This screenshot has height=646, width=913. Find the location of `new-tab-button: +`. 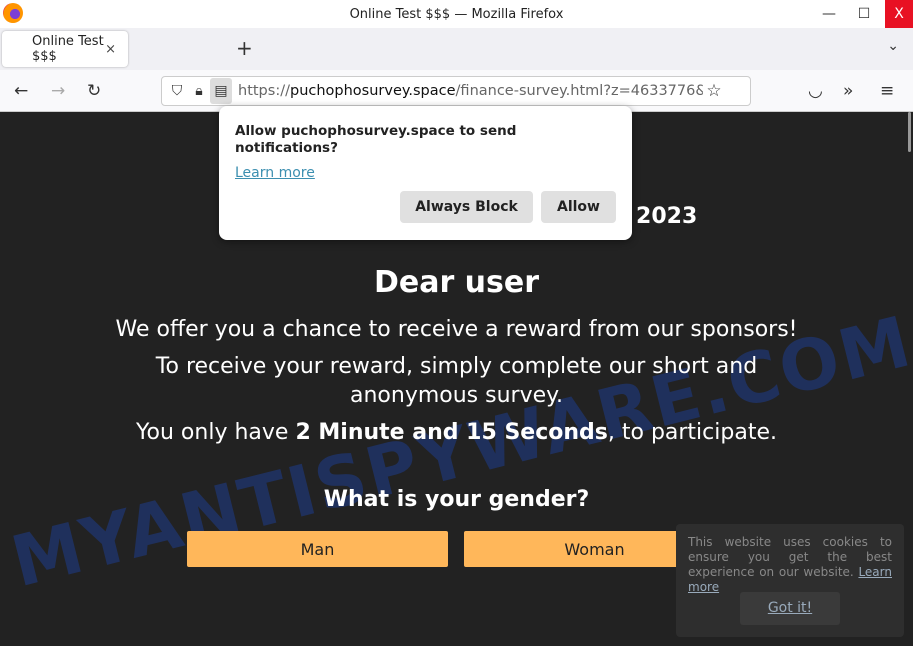

new-tab-button: + is located at coordinates (244, 48).